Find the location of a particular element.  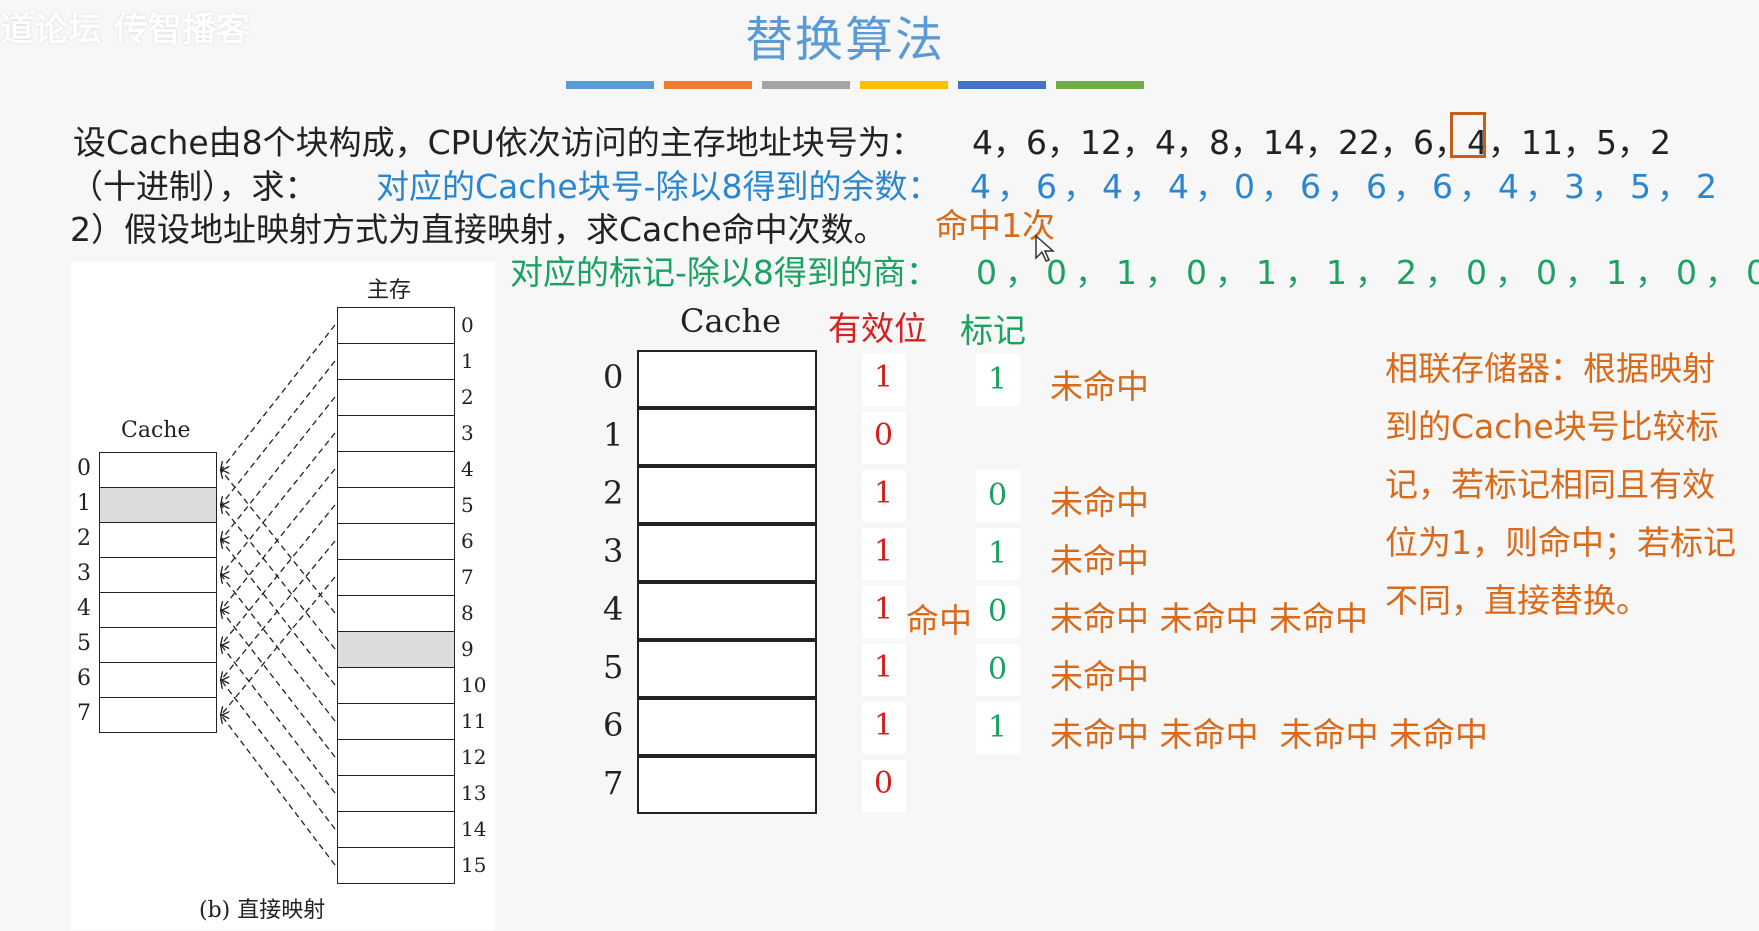

tag-label: 对应的标记-除以8得到的商： is located at coordinates (724, 272).